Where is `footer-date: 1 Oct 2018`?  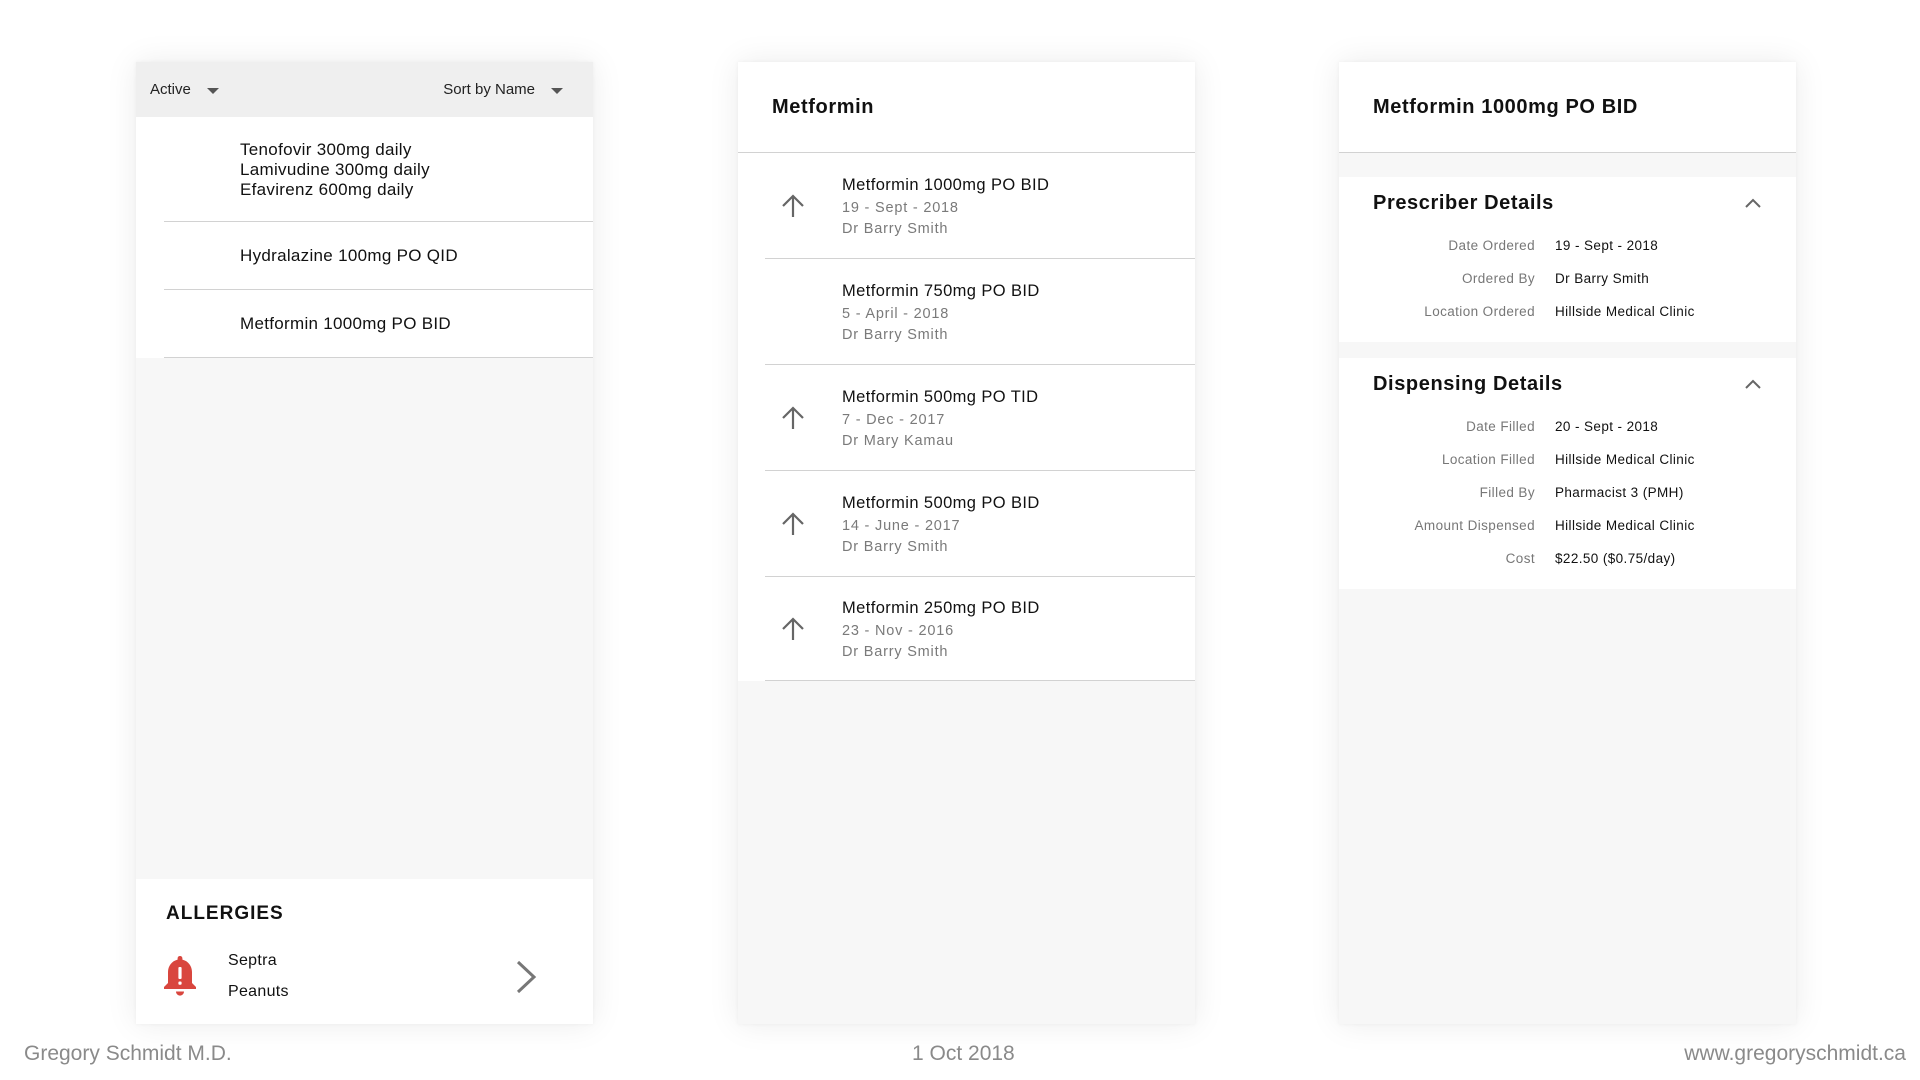 footer-date: 1 Oct 2018 is located at coordinates (963, 1053).